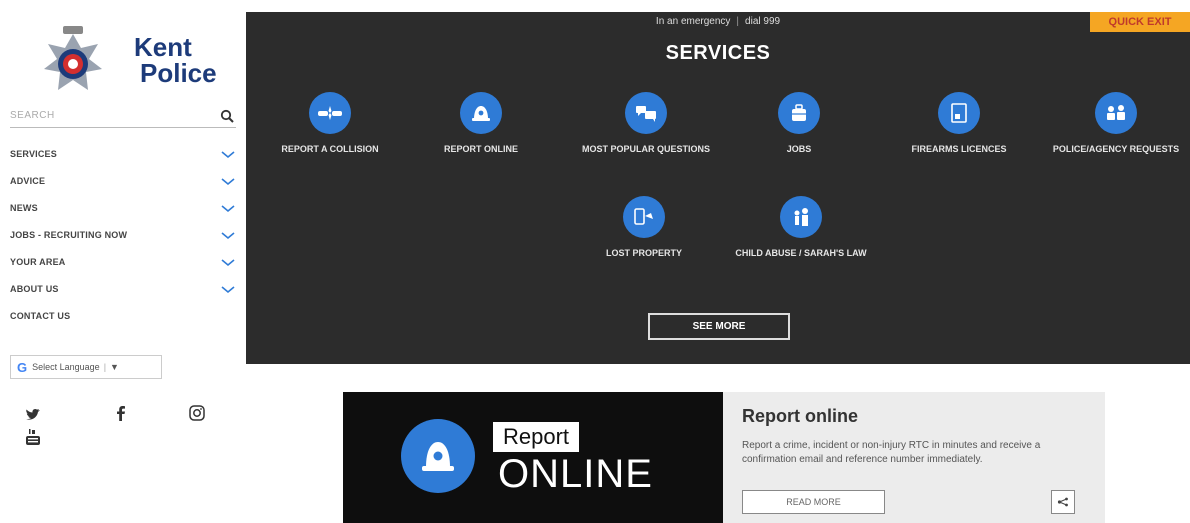 The width and height of the screenshot is (1190, 523). I want to click on banner-online-text: ONLINE, so click(575, 474).